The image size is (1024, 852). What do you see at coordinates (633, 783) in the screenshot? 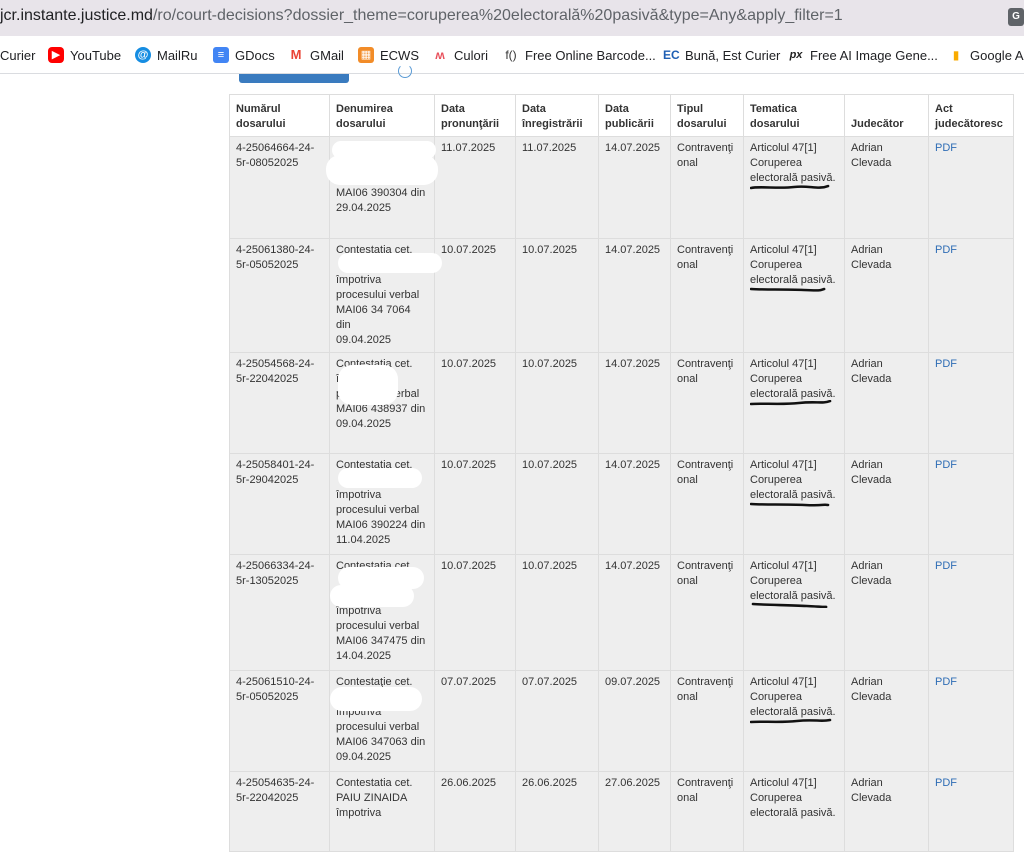
I see `date-published: 27.06.2025` at bounding box center [633, 783].